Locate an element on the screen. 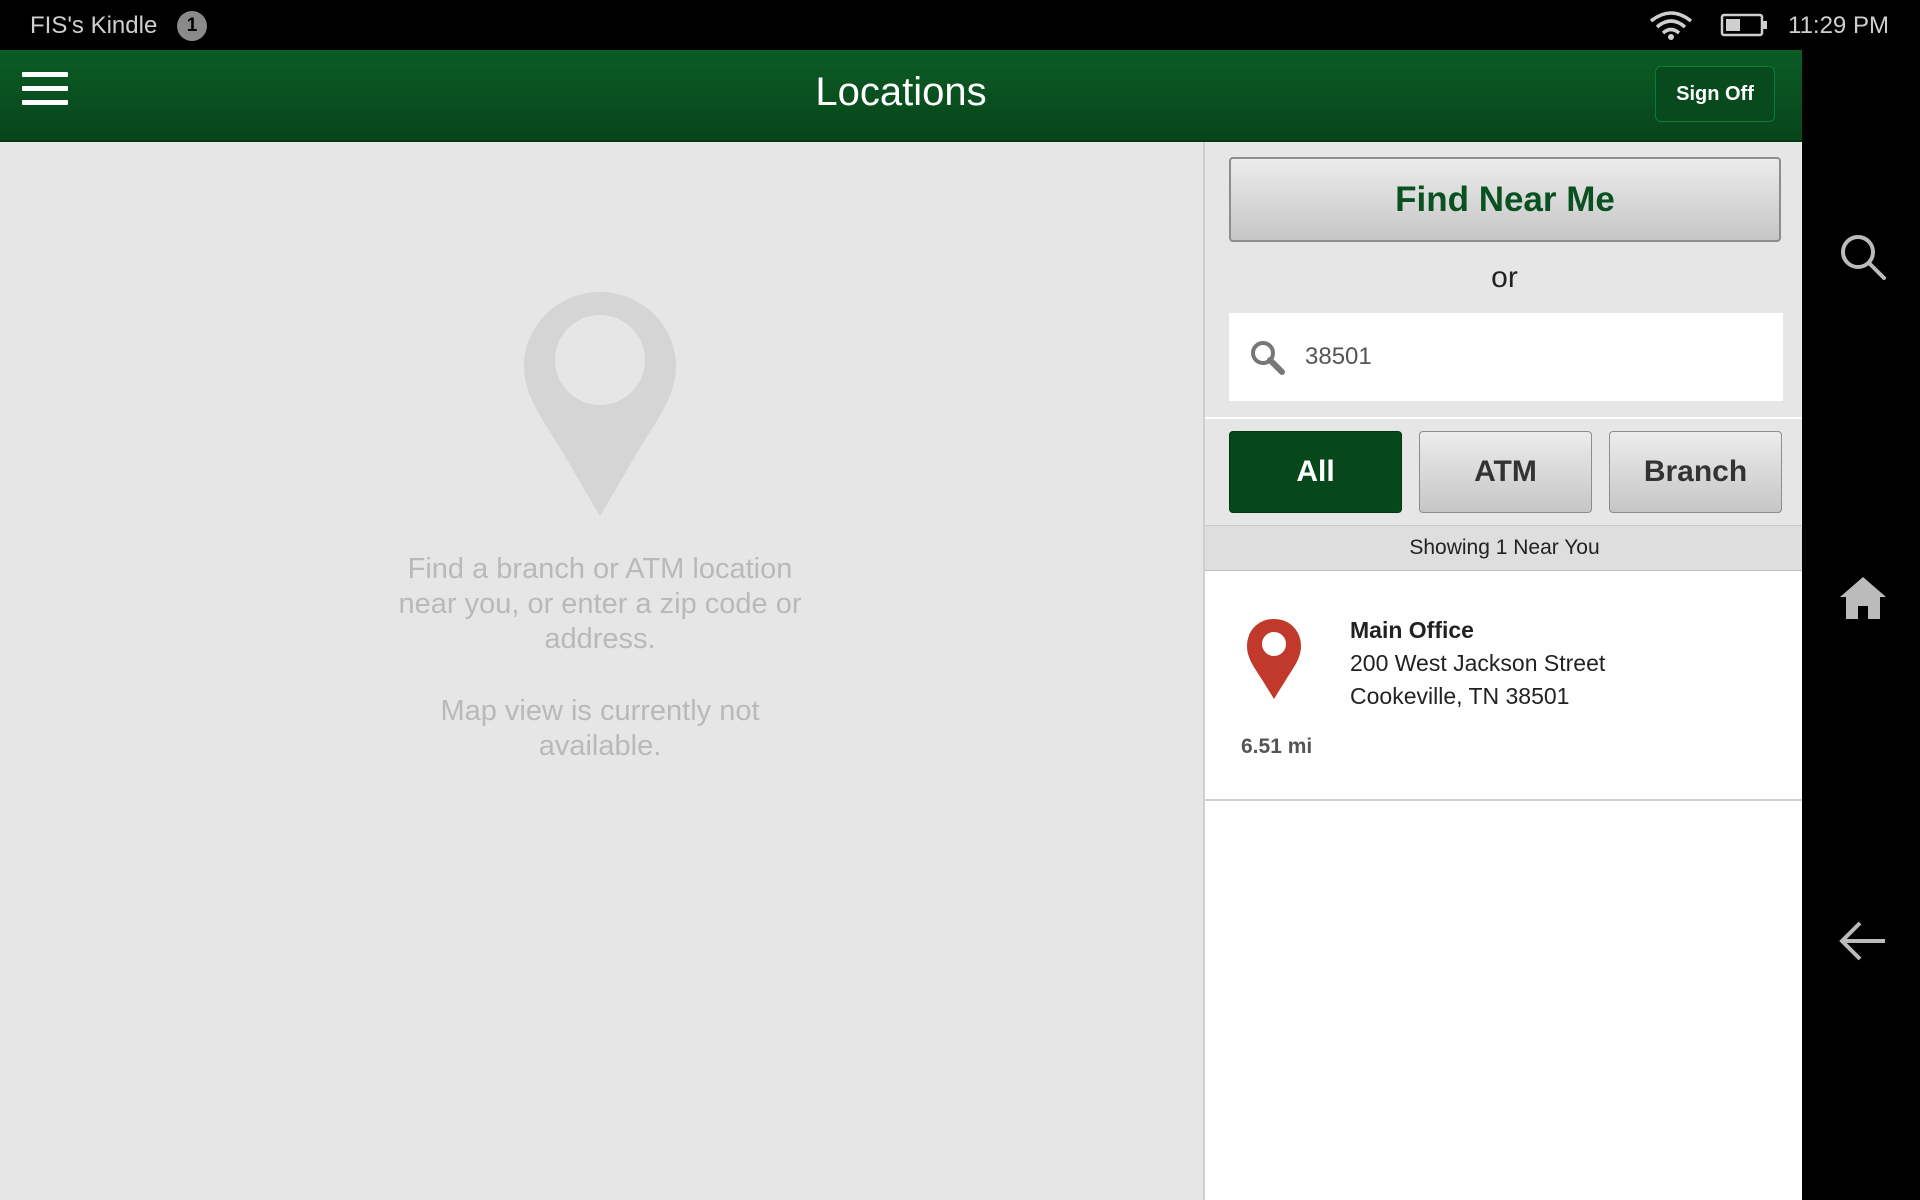 The image size is (1920, 1200). page-title: Locations is located at coordinates (901, 92).